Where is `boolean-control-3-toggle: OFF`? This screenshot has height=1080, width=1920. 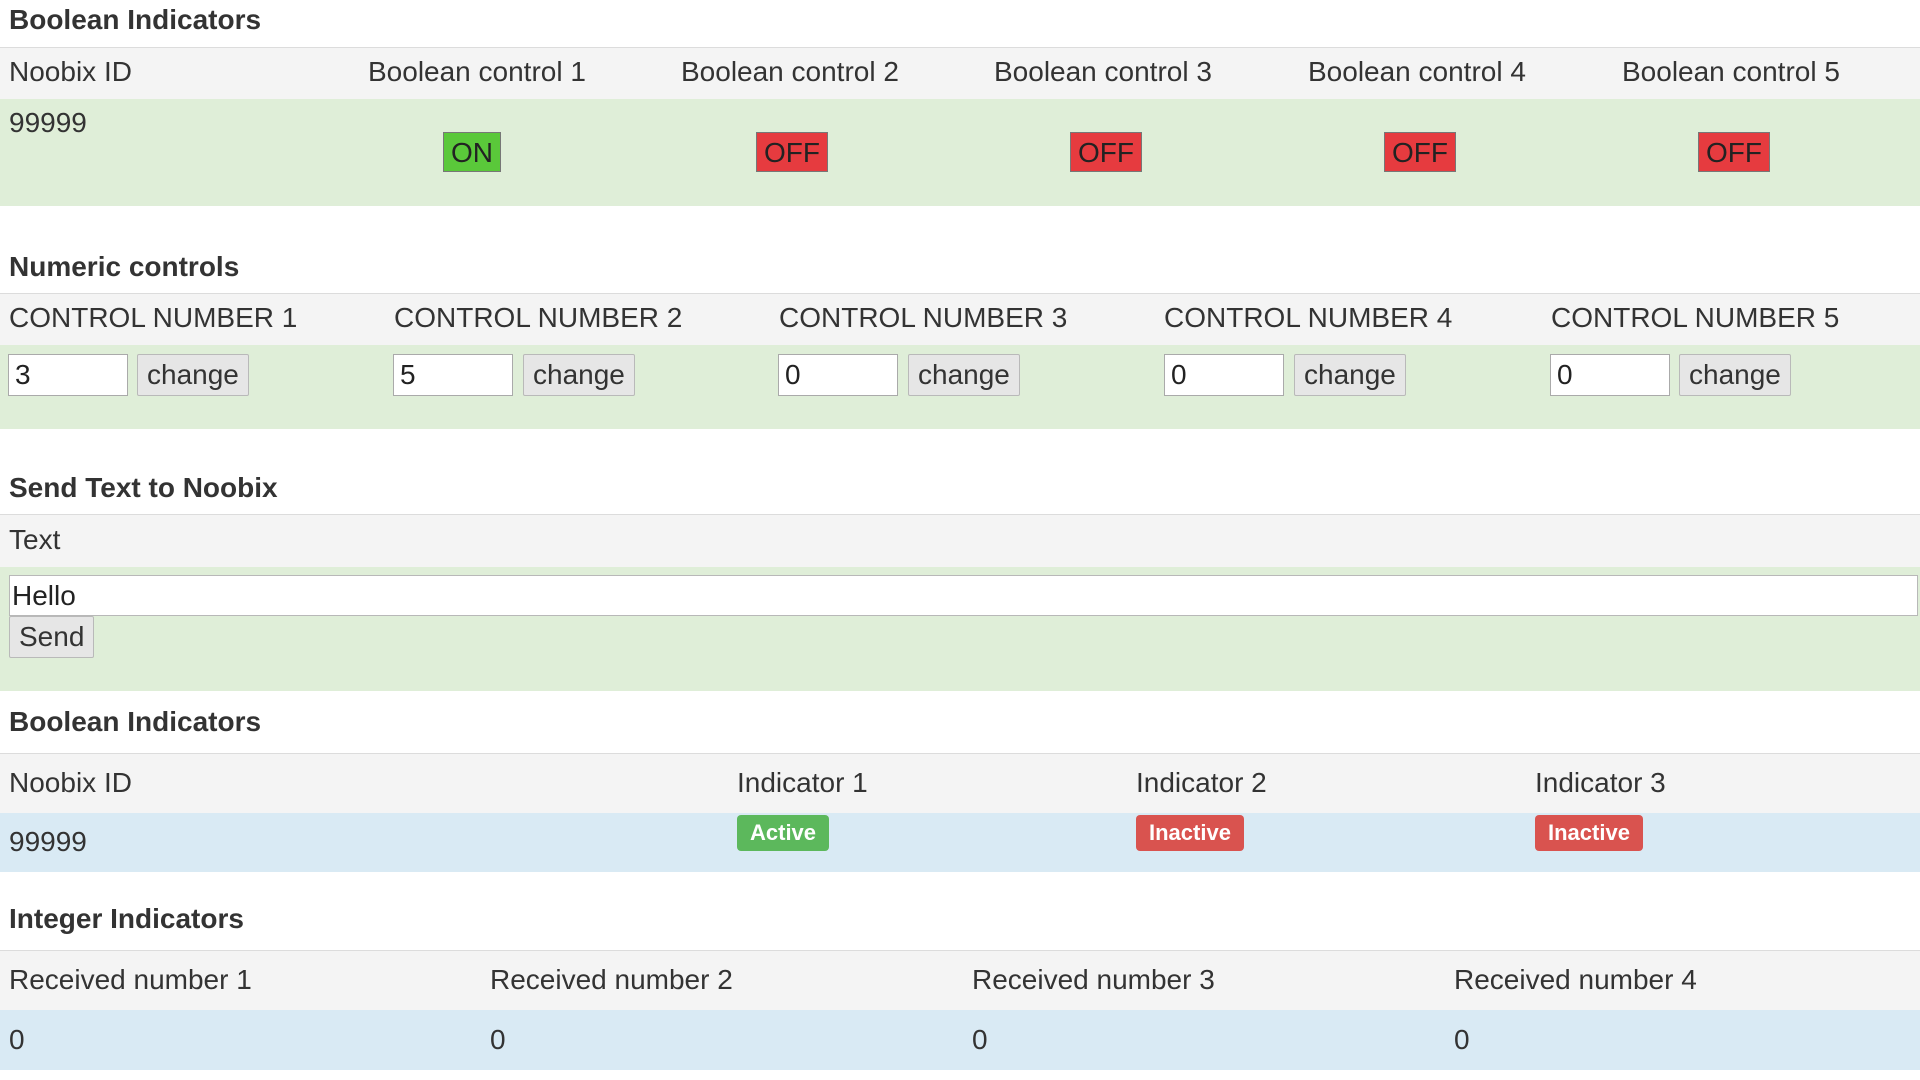 boolean-control-3-toggle: OFF is located at coordinates (1106, 152).